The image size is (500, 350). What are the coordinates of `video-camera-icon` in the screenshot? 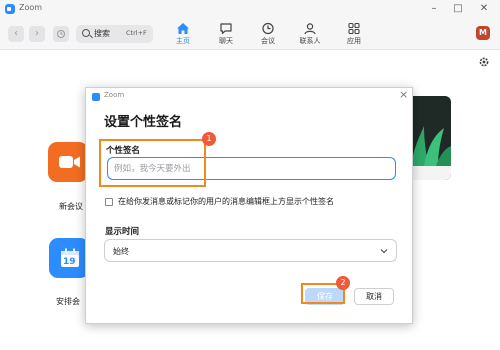 It's located at (69, 162).